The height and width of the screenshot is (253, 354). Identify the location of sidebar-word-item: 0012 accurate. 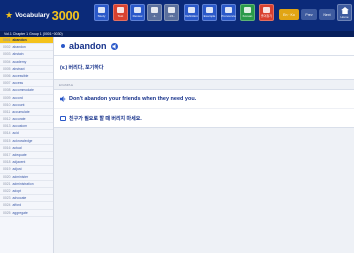
(26, 120).